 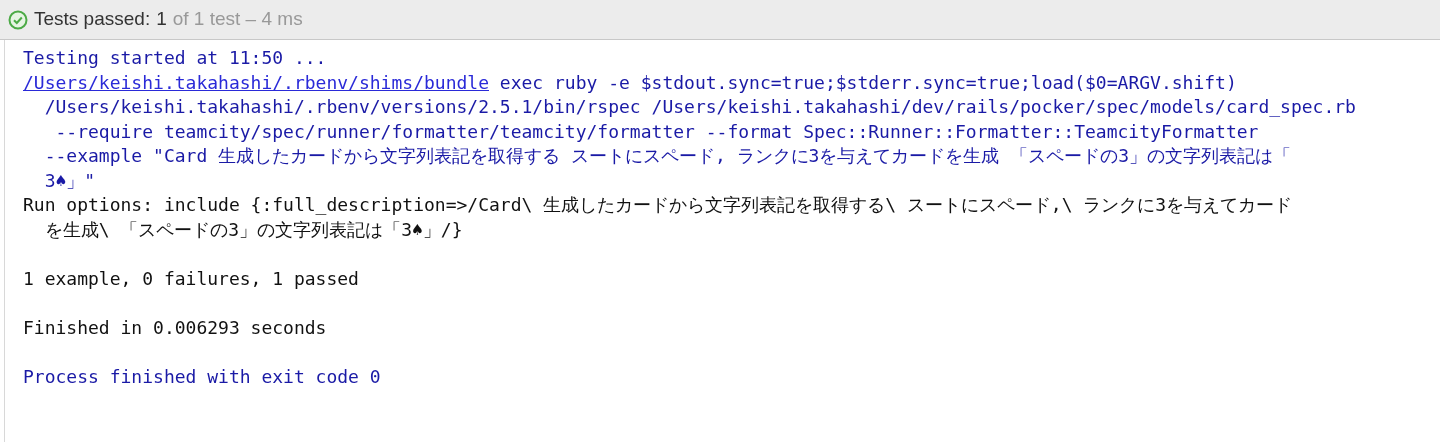 What do you see at coordinates (161, 19) in the screenshot?
I see `passed-count: 1` at bounding box center [161, 19].